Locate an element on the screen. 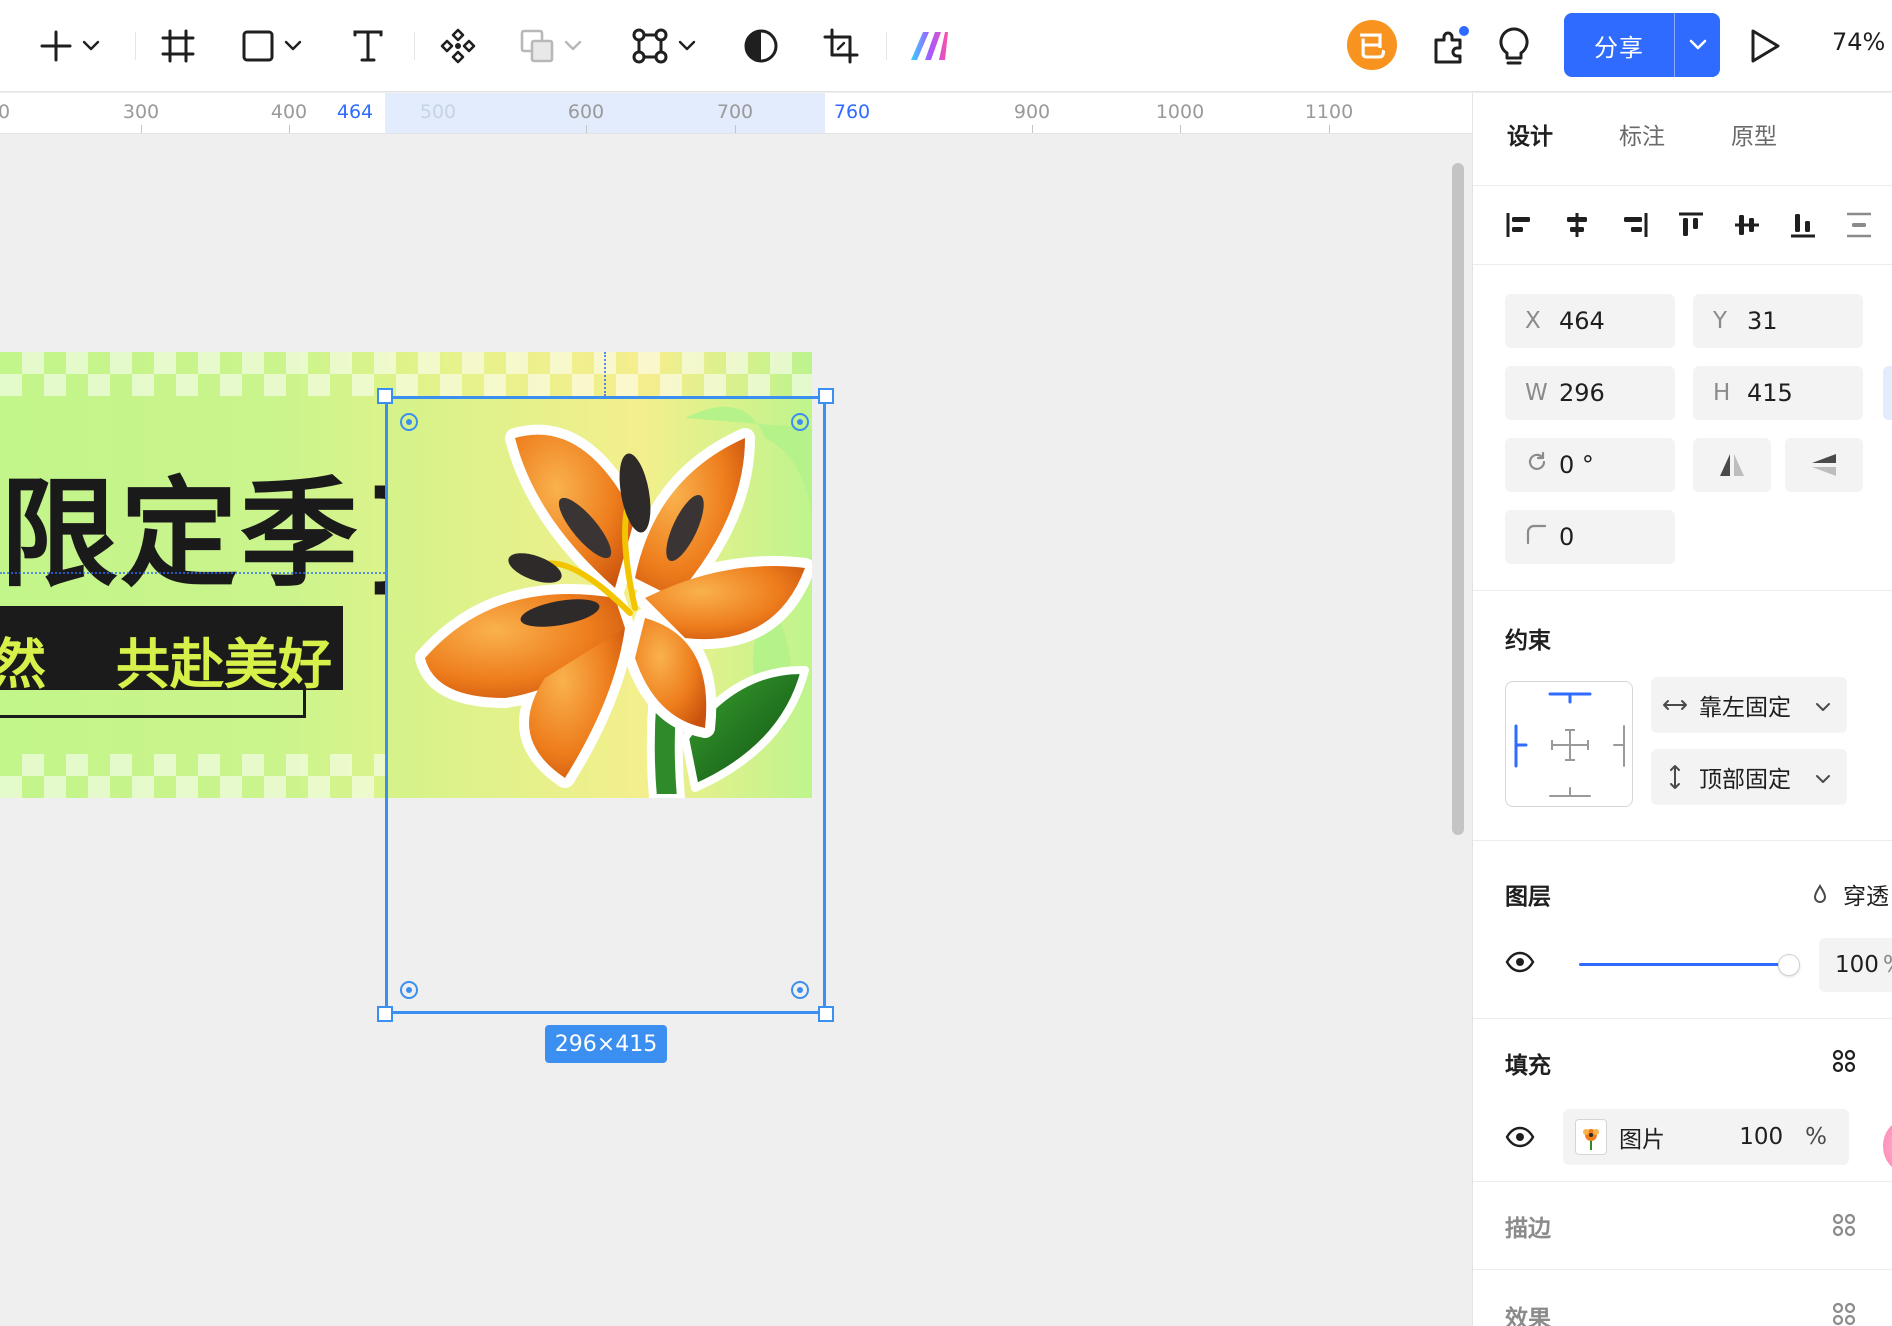  align-bottom-icon is located at coordinates (1803, 226).